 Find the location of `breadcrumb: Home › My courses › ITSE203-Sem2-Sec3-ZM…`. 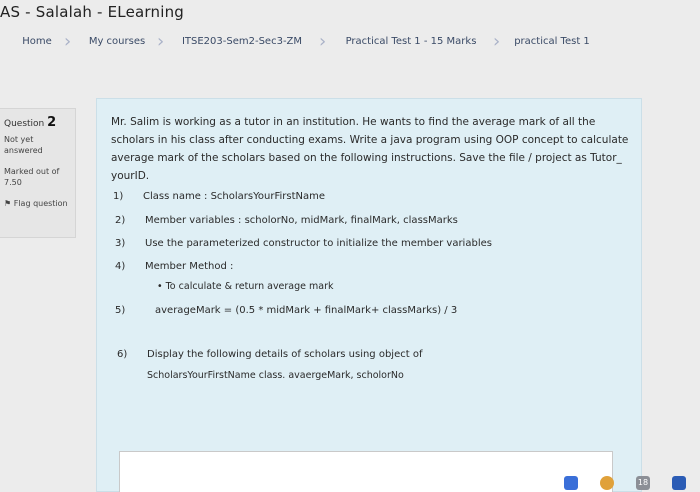

breadcrumb: Home › My courses › ITSE203-Sem2-Sec3-ZM… is located at coordinates (303, 42).